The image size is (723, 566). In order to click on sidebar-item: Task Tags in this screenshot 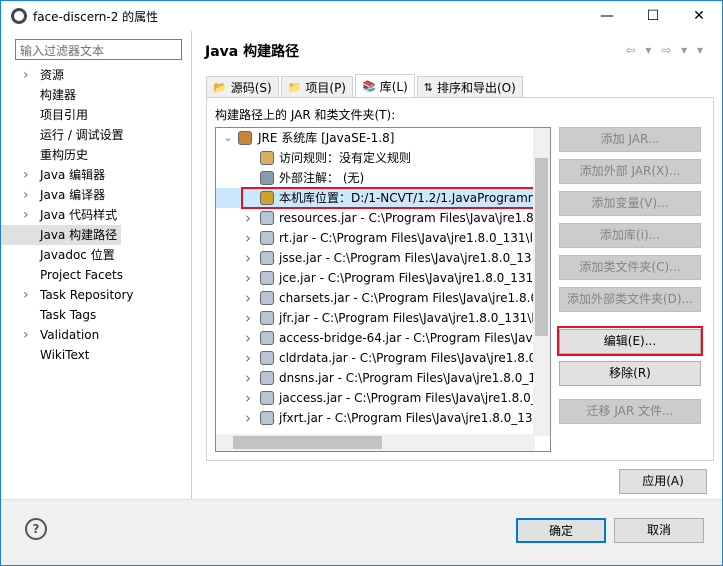, I will do `click(96, 315)`.